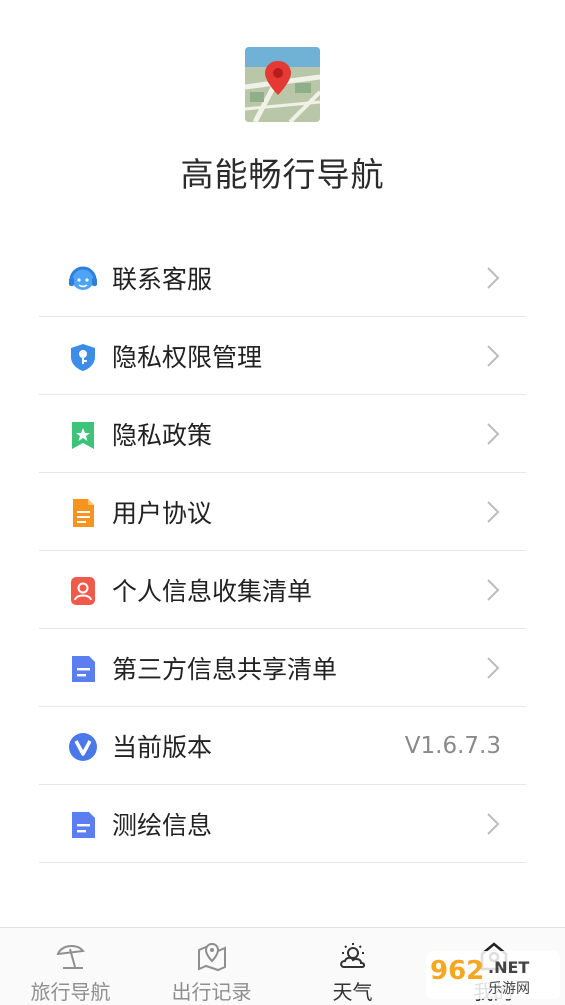 This screenshot has height=1005, width=565. I want to click on tab-label: 天气, so click(352, 992).